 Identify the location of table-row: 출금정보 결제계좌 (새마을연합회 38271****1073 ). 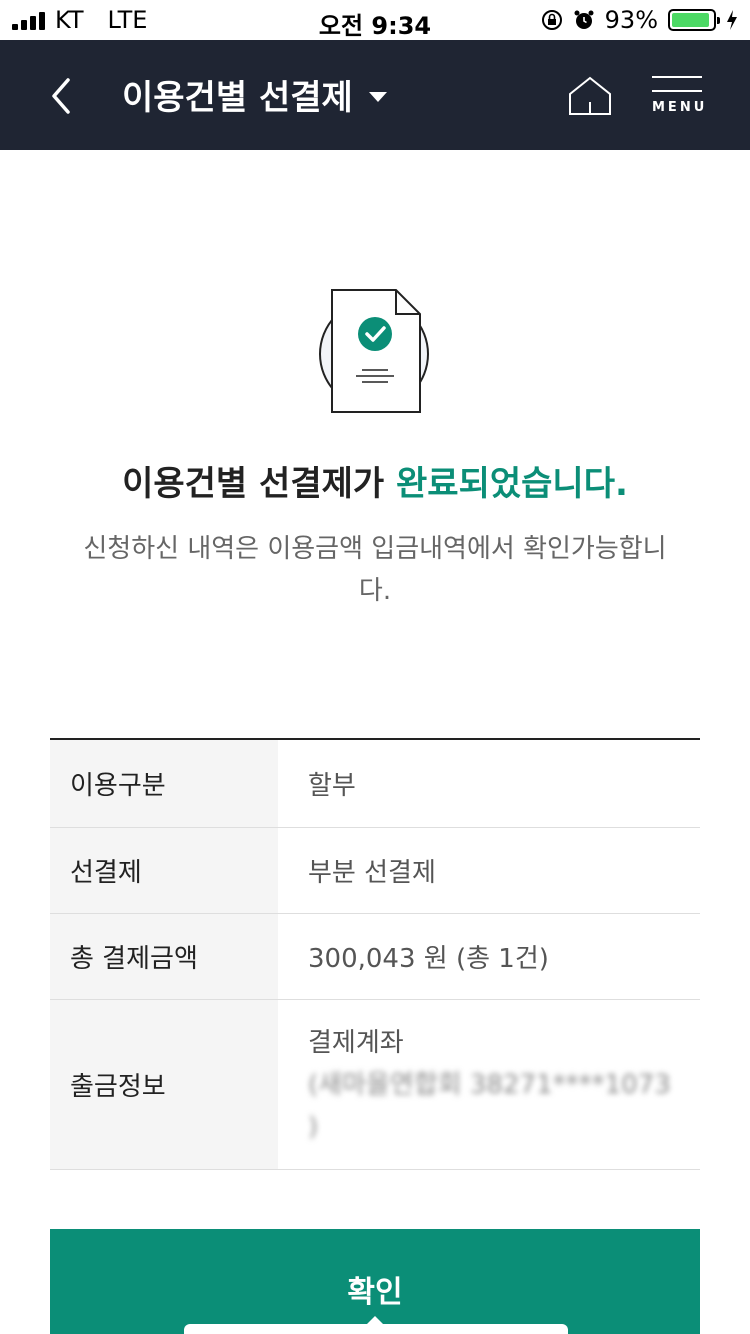
(375, 1085).